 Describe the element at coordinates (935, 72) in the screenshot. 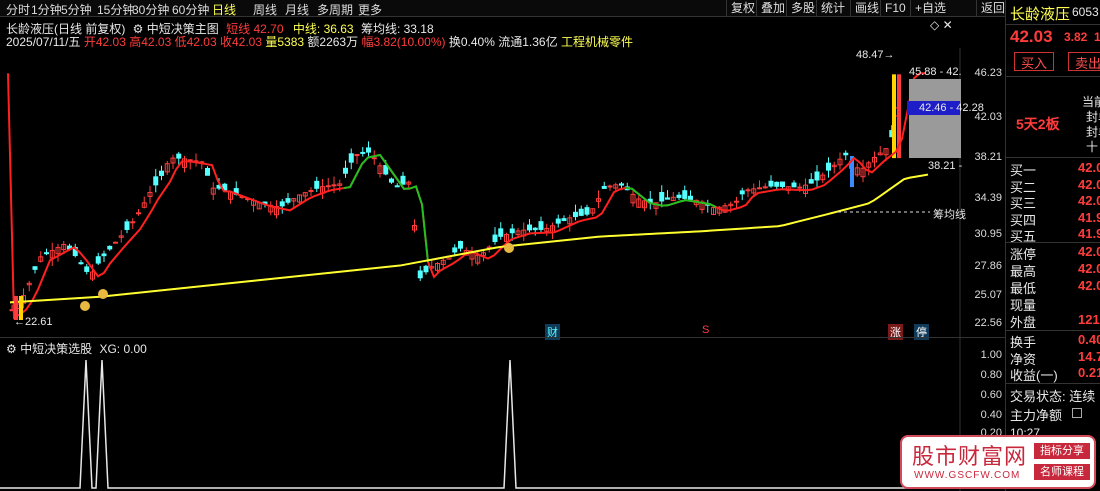

I see `box-range-1: 45.88 - 42.` at that location.